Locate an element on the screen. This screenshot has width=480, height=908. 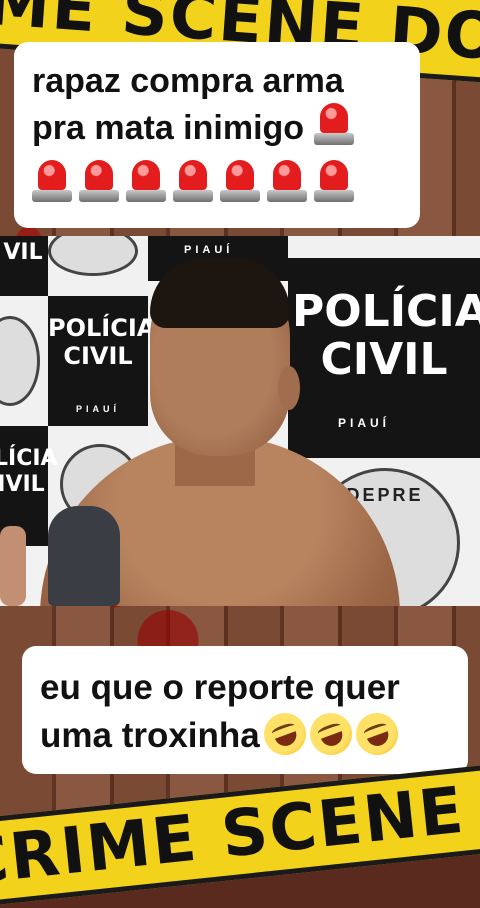
backdrop-piaui-large: PIAUÍ is located at coordinates (364, 423).